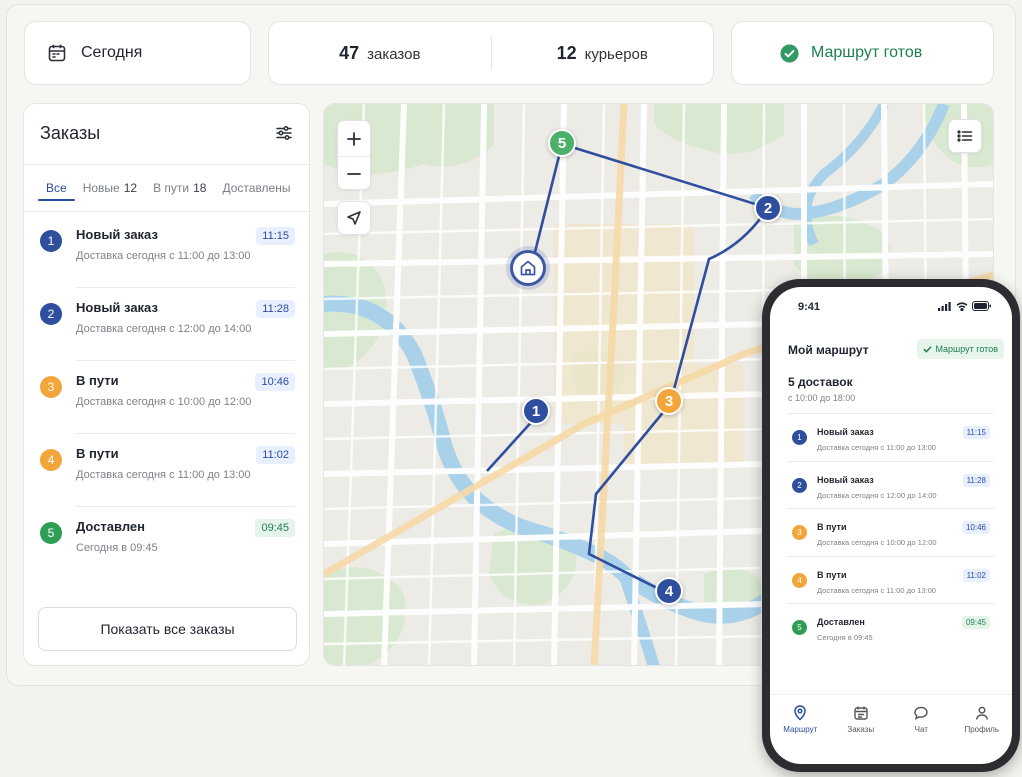  I want to click on phone-tab-route: Маршрут, so click(800, 734).